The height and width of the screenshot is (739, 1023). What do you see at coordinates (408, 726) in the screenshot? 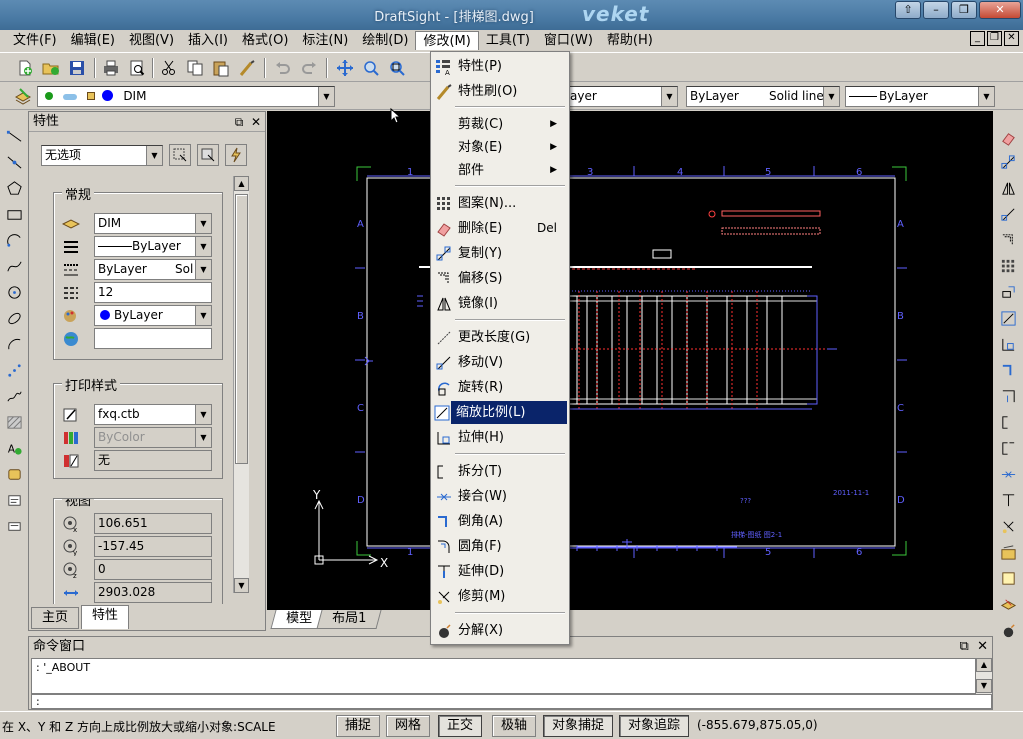
I see `grid-toggle: 网格` at bounding box center [408, 726].